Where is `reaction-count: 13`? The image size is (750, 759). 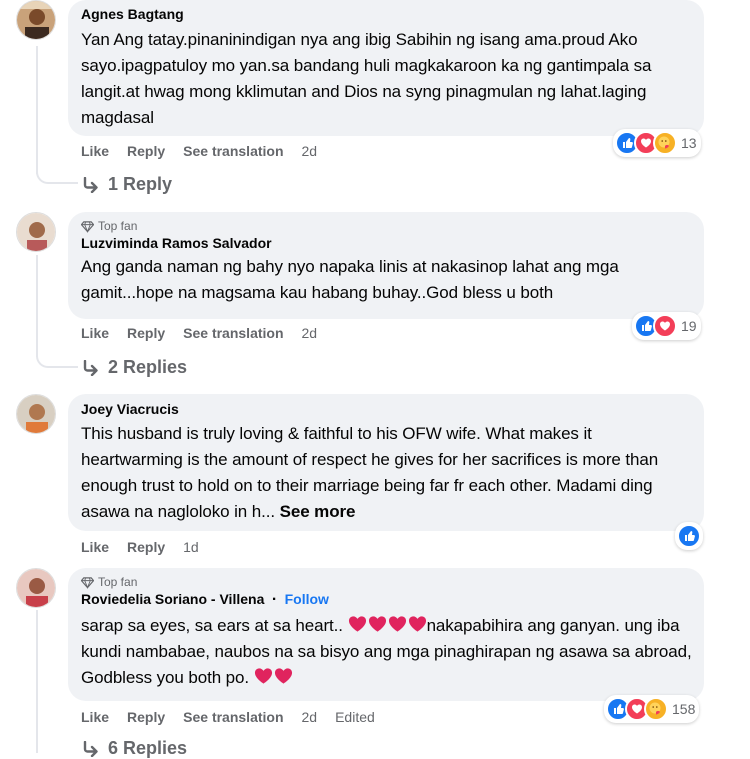 reaction-count: 13 is located at coordinates (689, 143).